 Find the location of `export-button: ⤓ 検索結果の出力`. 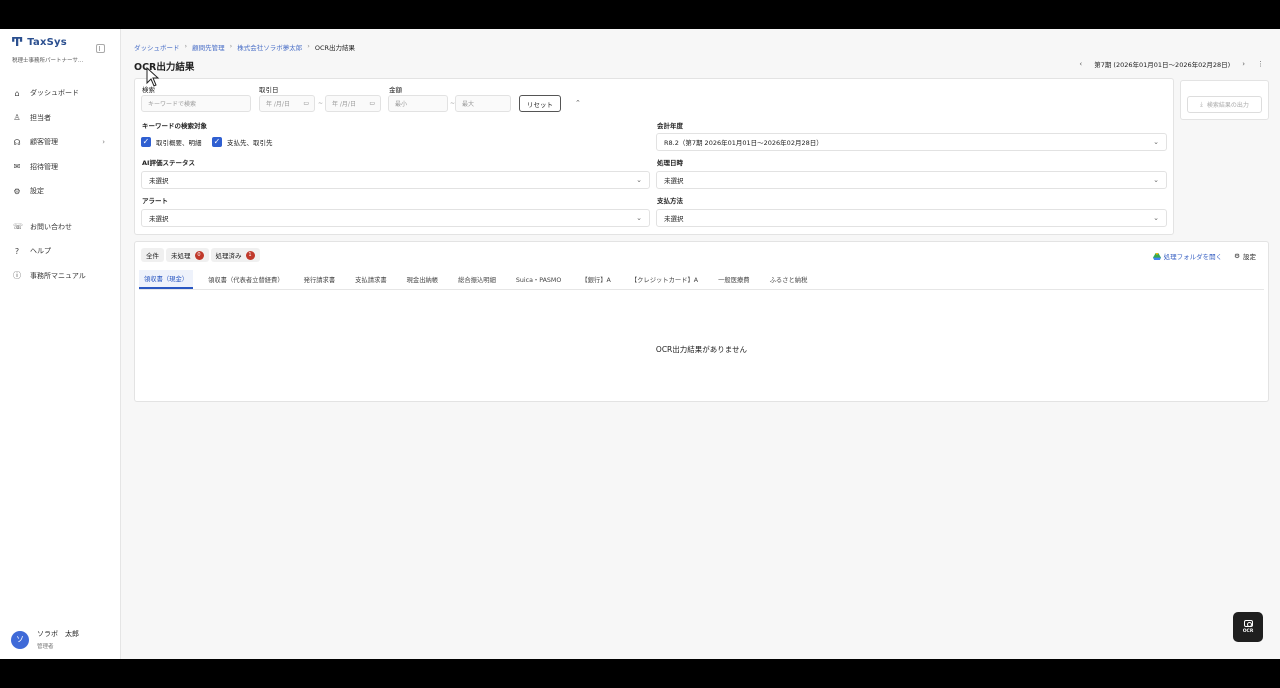

export-button: ⤓ 検索結果の出力 is located at coordinates (1224, 104).